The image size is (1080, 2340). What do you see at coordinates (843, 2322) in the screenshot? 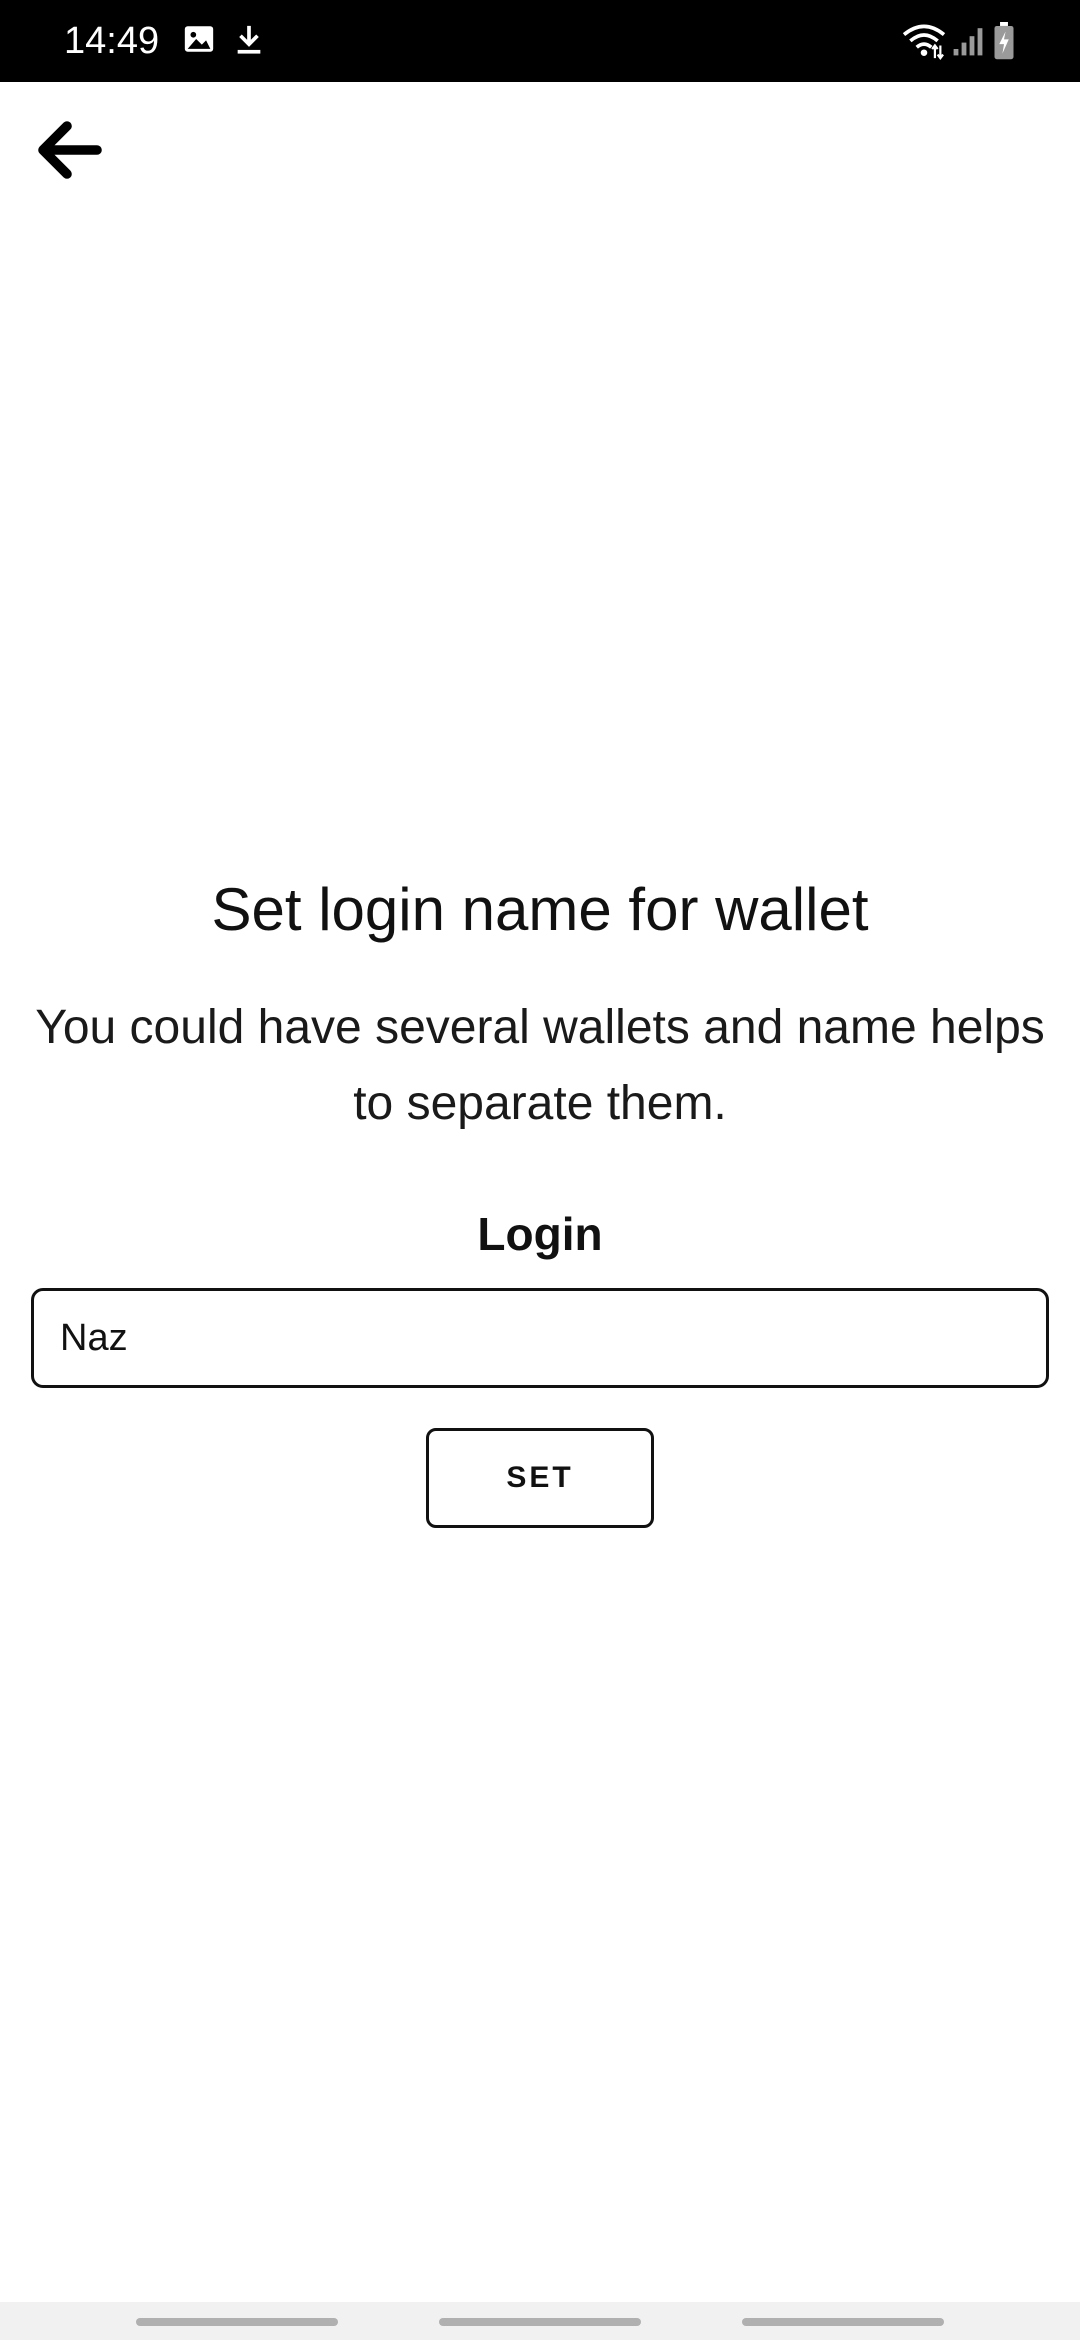
I see `nav-handle-right` at bounding box center [843, 2322].